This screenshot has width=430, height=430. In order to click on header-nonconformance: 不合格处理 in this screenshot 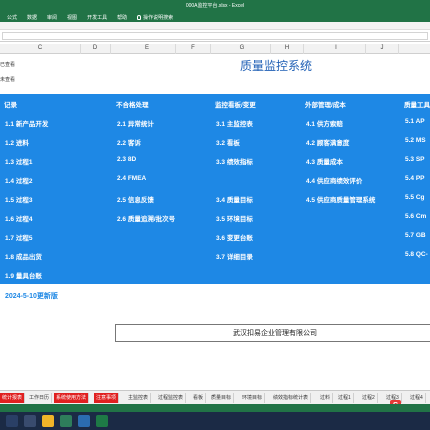, I will do `click(132, 105)`.